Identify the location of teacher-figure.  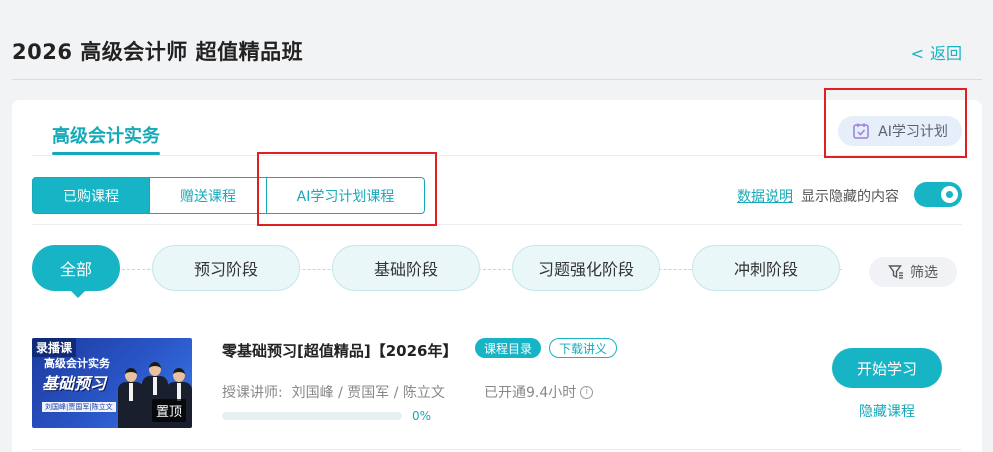
(131, 398).